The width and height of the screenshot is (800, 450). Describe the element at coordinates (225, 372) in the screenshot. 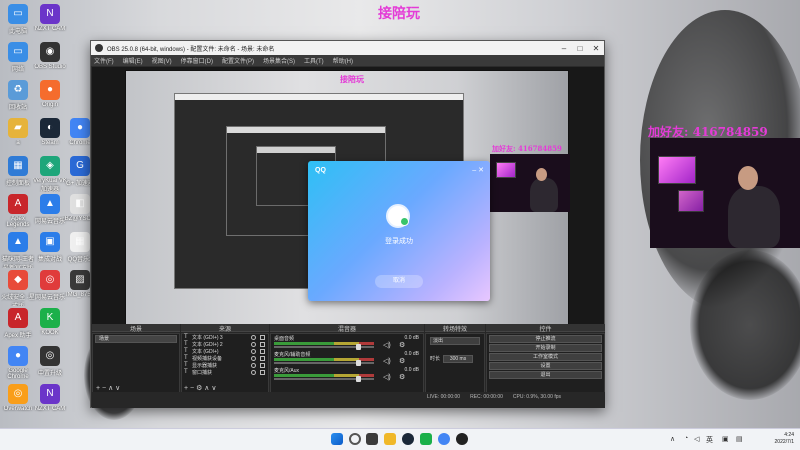

I see `source-item: 窗口捕获` at that location.